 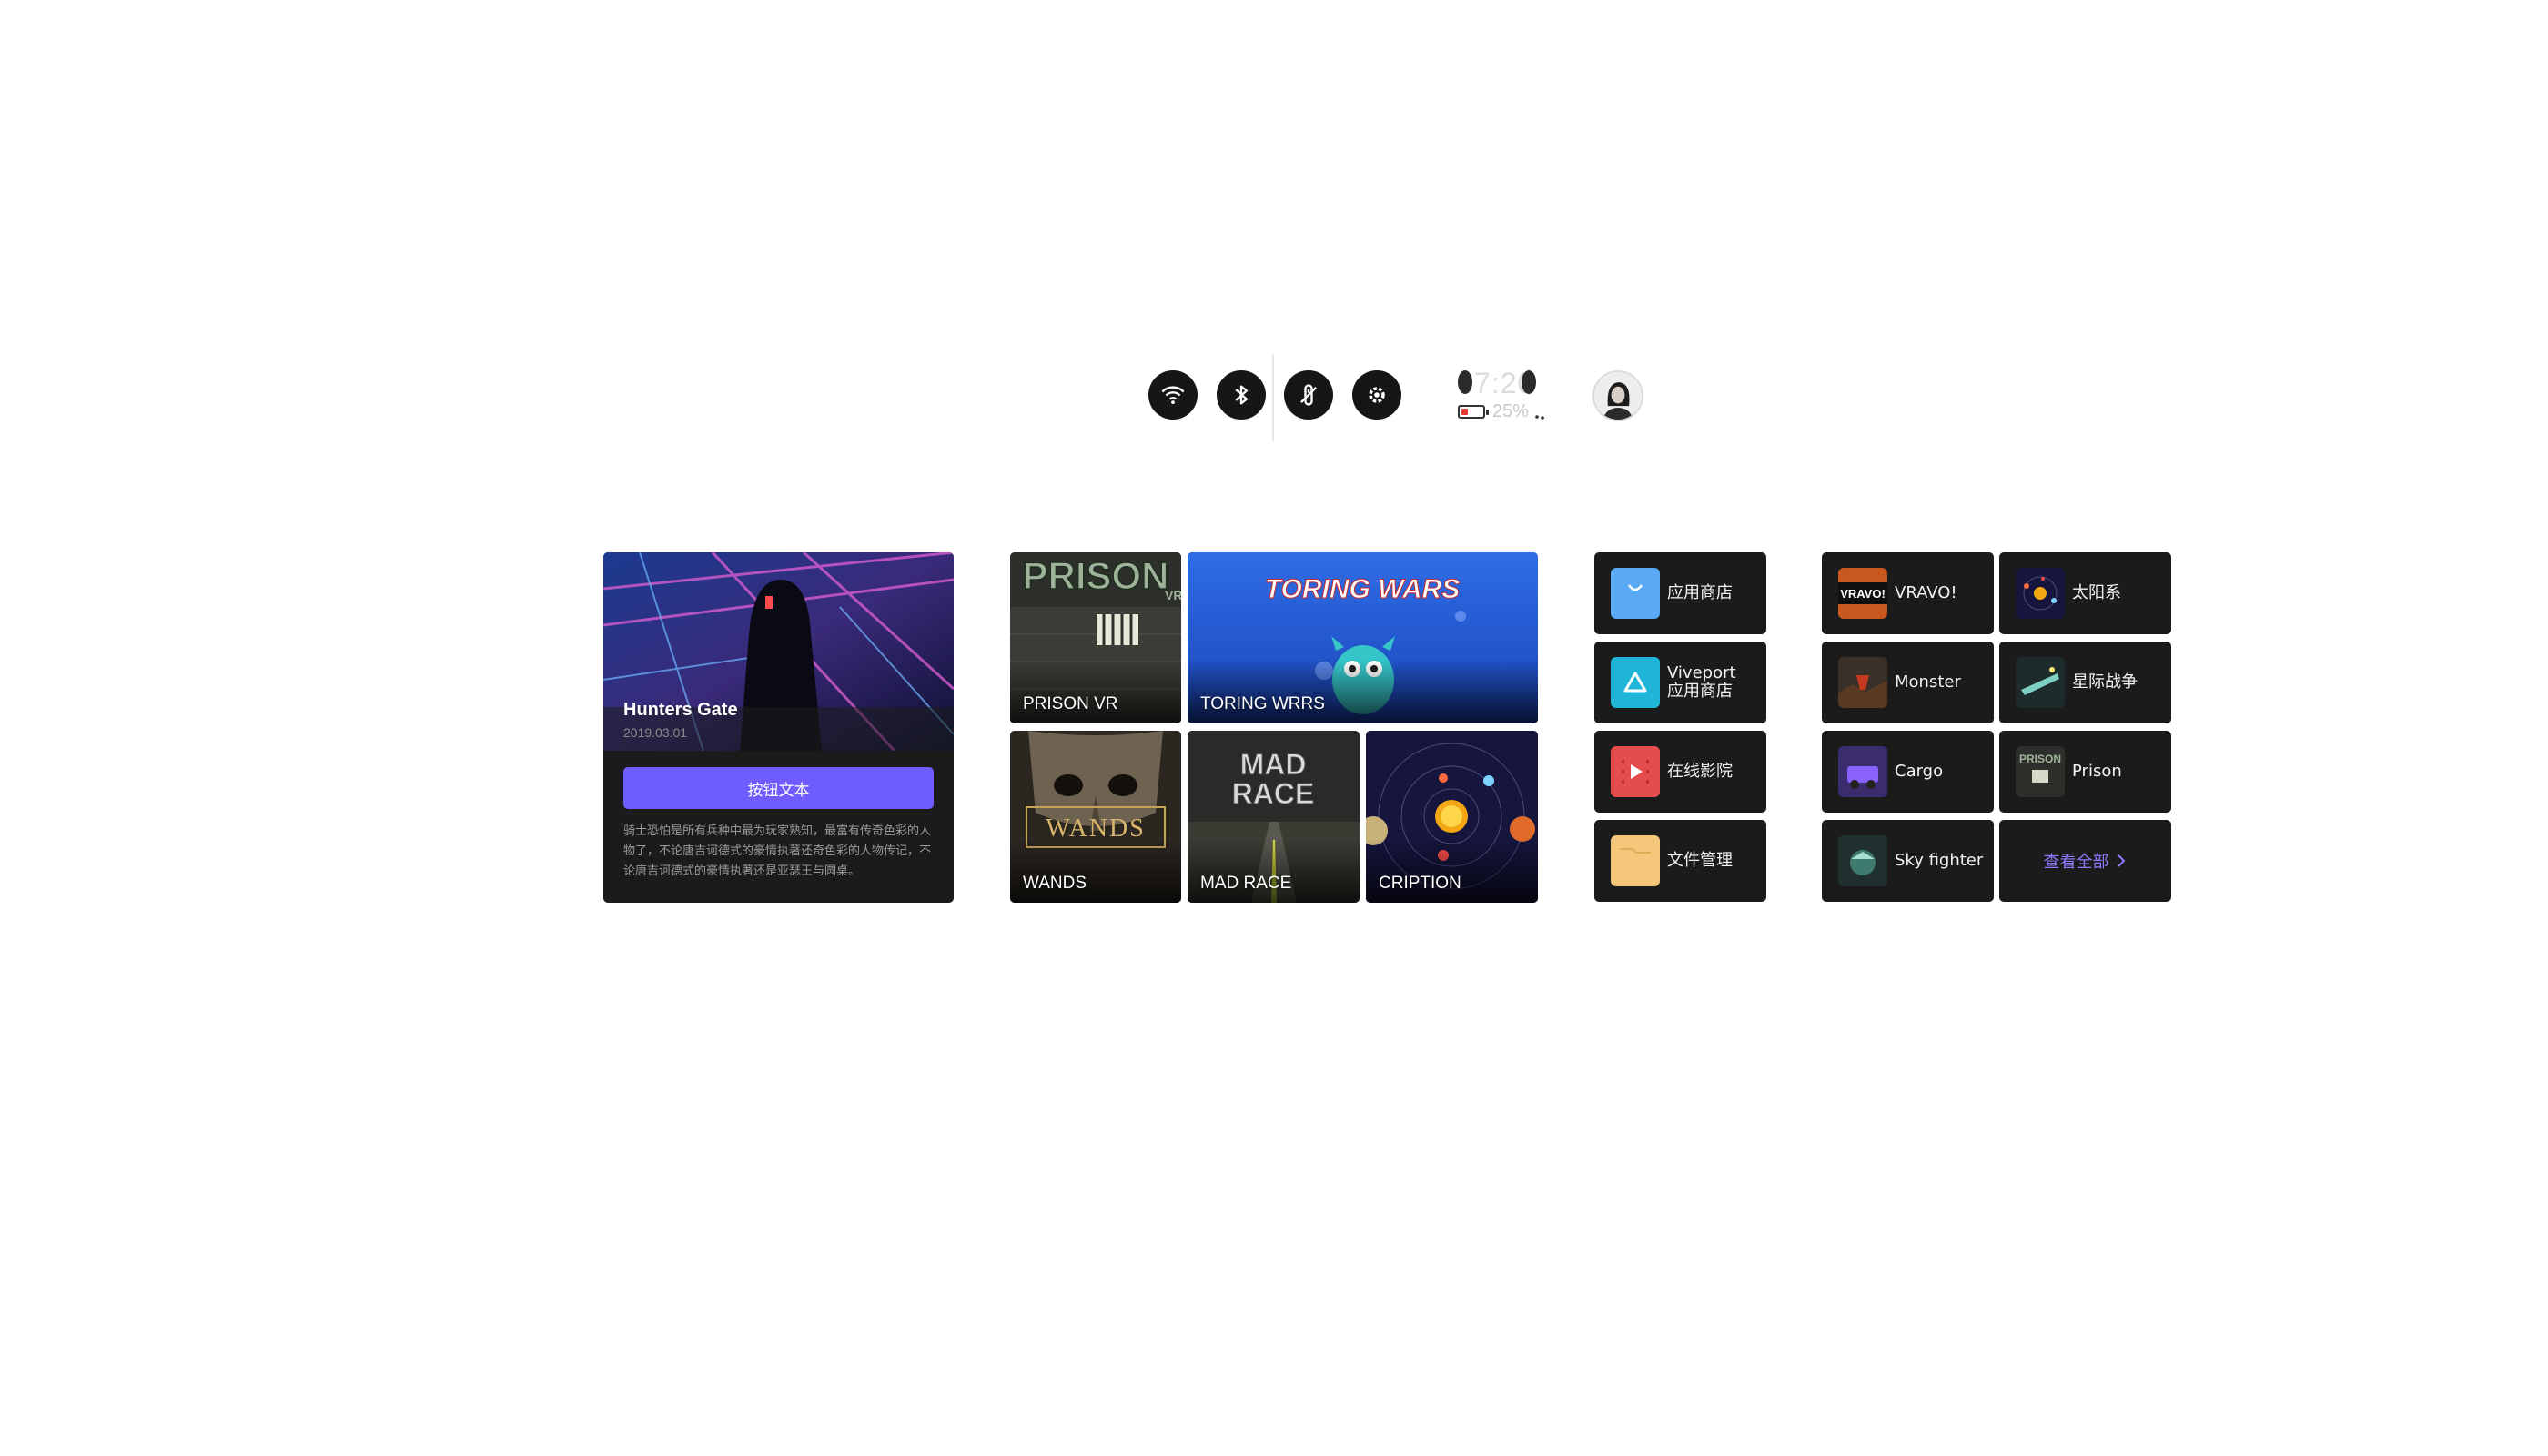 What do you see at coordinates (1700, 592) in the screenshot?
I see `app-store-label: 应用商店` at bounding box center [1700, 592].